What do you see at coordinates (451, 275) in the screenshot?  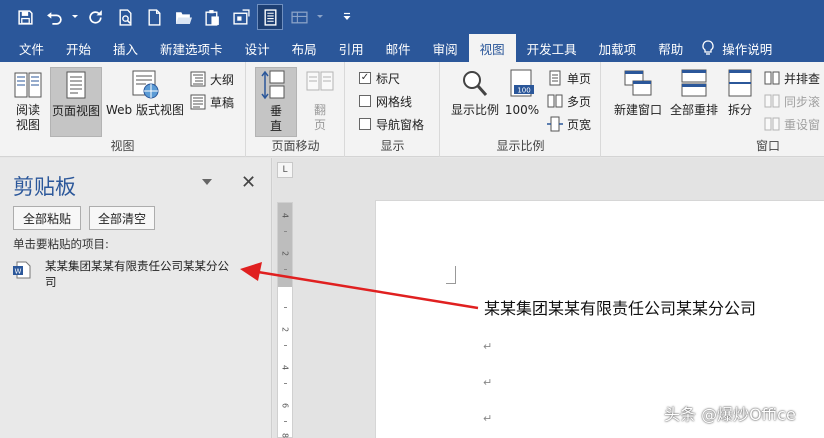 I see `crop-mark` at bounding box center [451, 275].